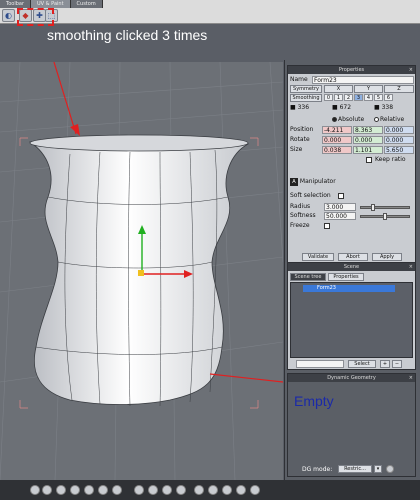 This screenshot has width=420, height=500. I want to click on symmetry-button: Symmetry, so click(306, 89).